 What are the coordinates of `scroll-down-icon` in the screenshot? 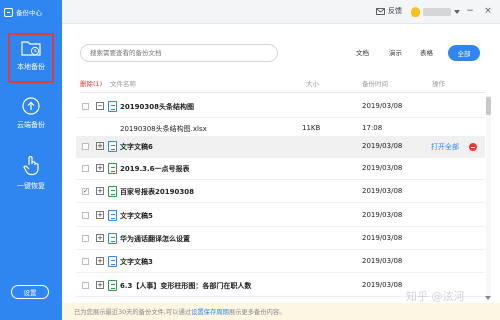 It's located at (488, 298).